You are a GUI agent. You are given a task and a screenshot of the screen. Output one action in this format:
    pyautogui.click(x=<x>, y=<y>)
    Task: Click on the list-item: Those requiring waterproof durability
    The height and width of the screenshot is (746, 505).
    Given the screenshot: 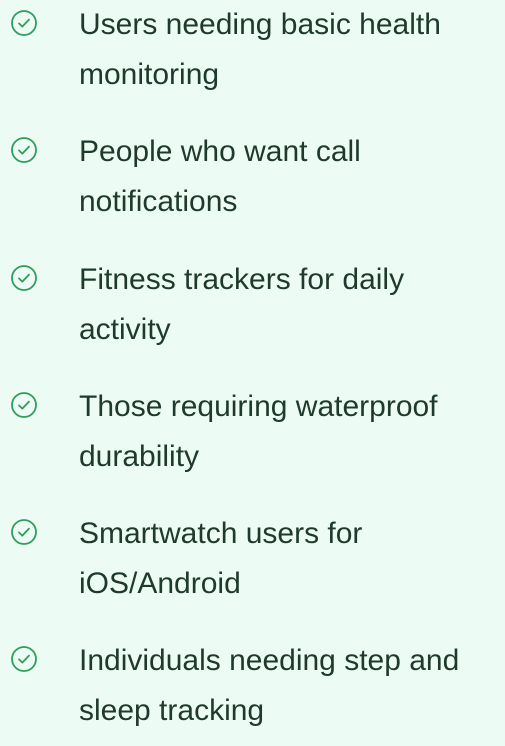 What is the action you would take?
    pyautogui.click(x=252, y=437)
    